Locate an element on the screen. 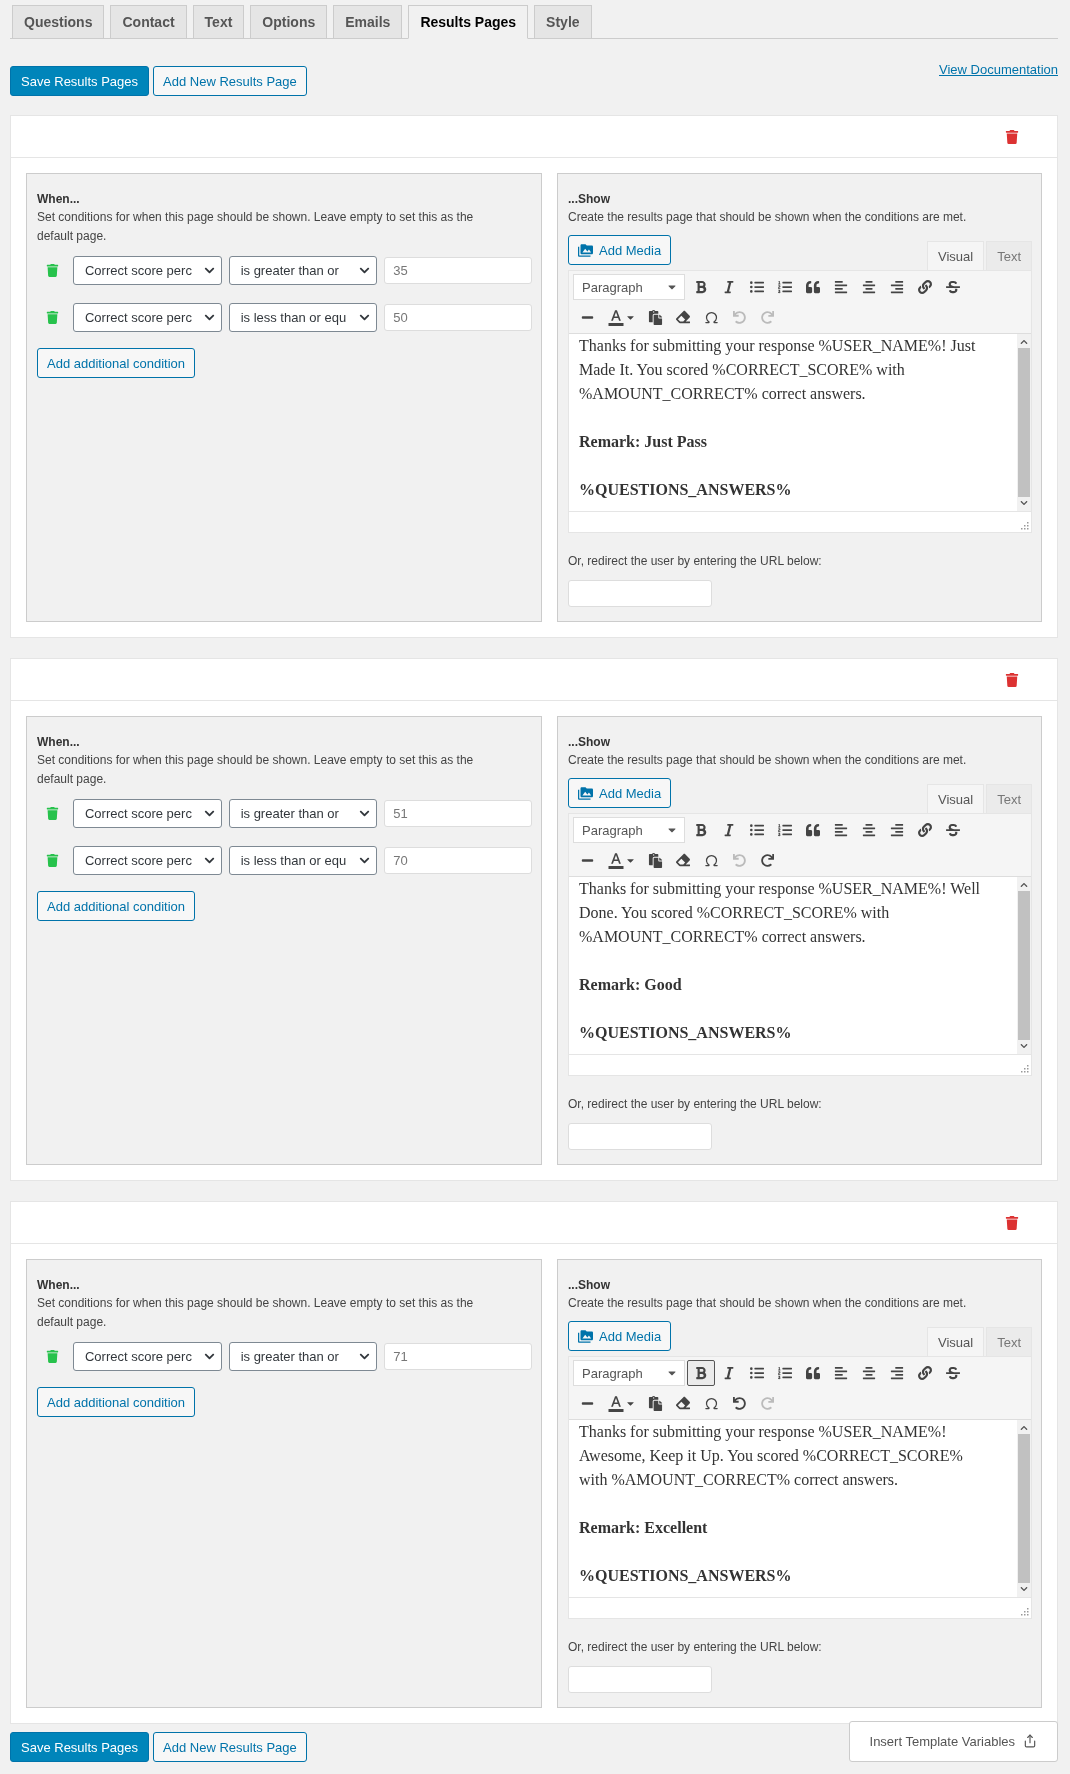 The image size is (1070, 1774). undo-icon is located at coordinates (739, 1403).